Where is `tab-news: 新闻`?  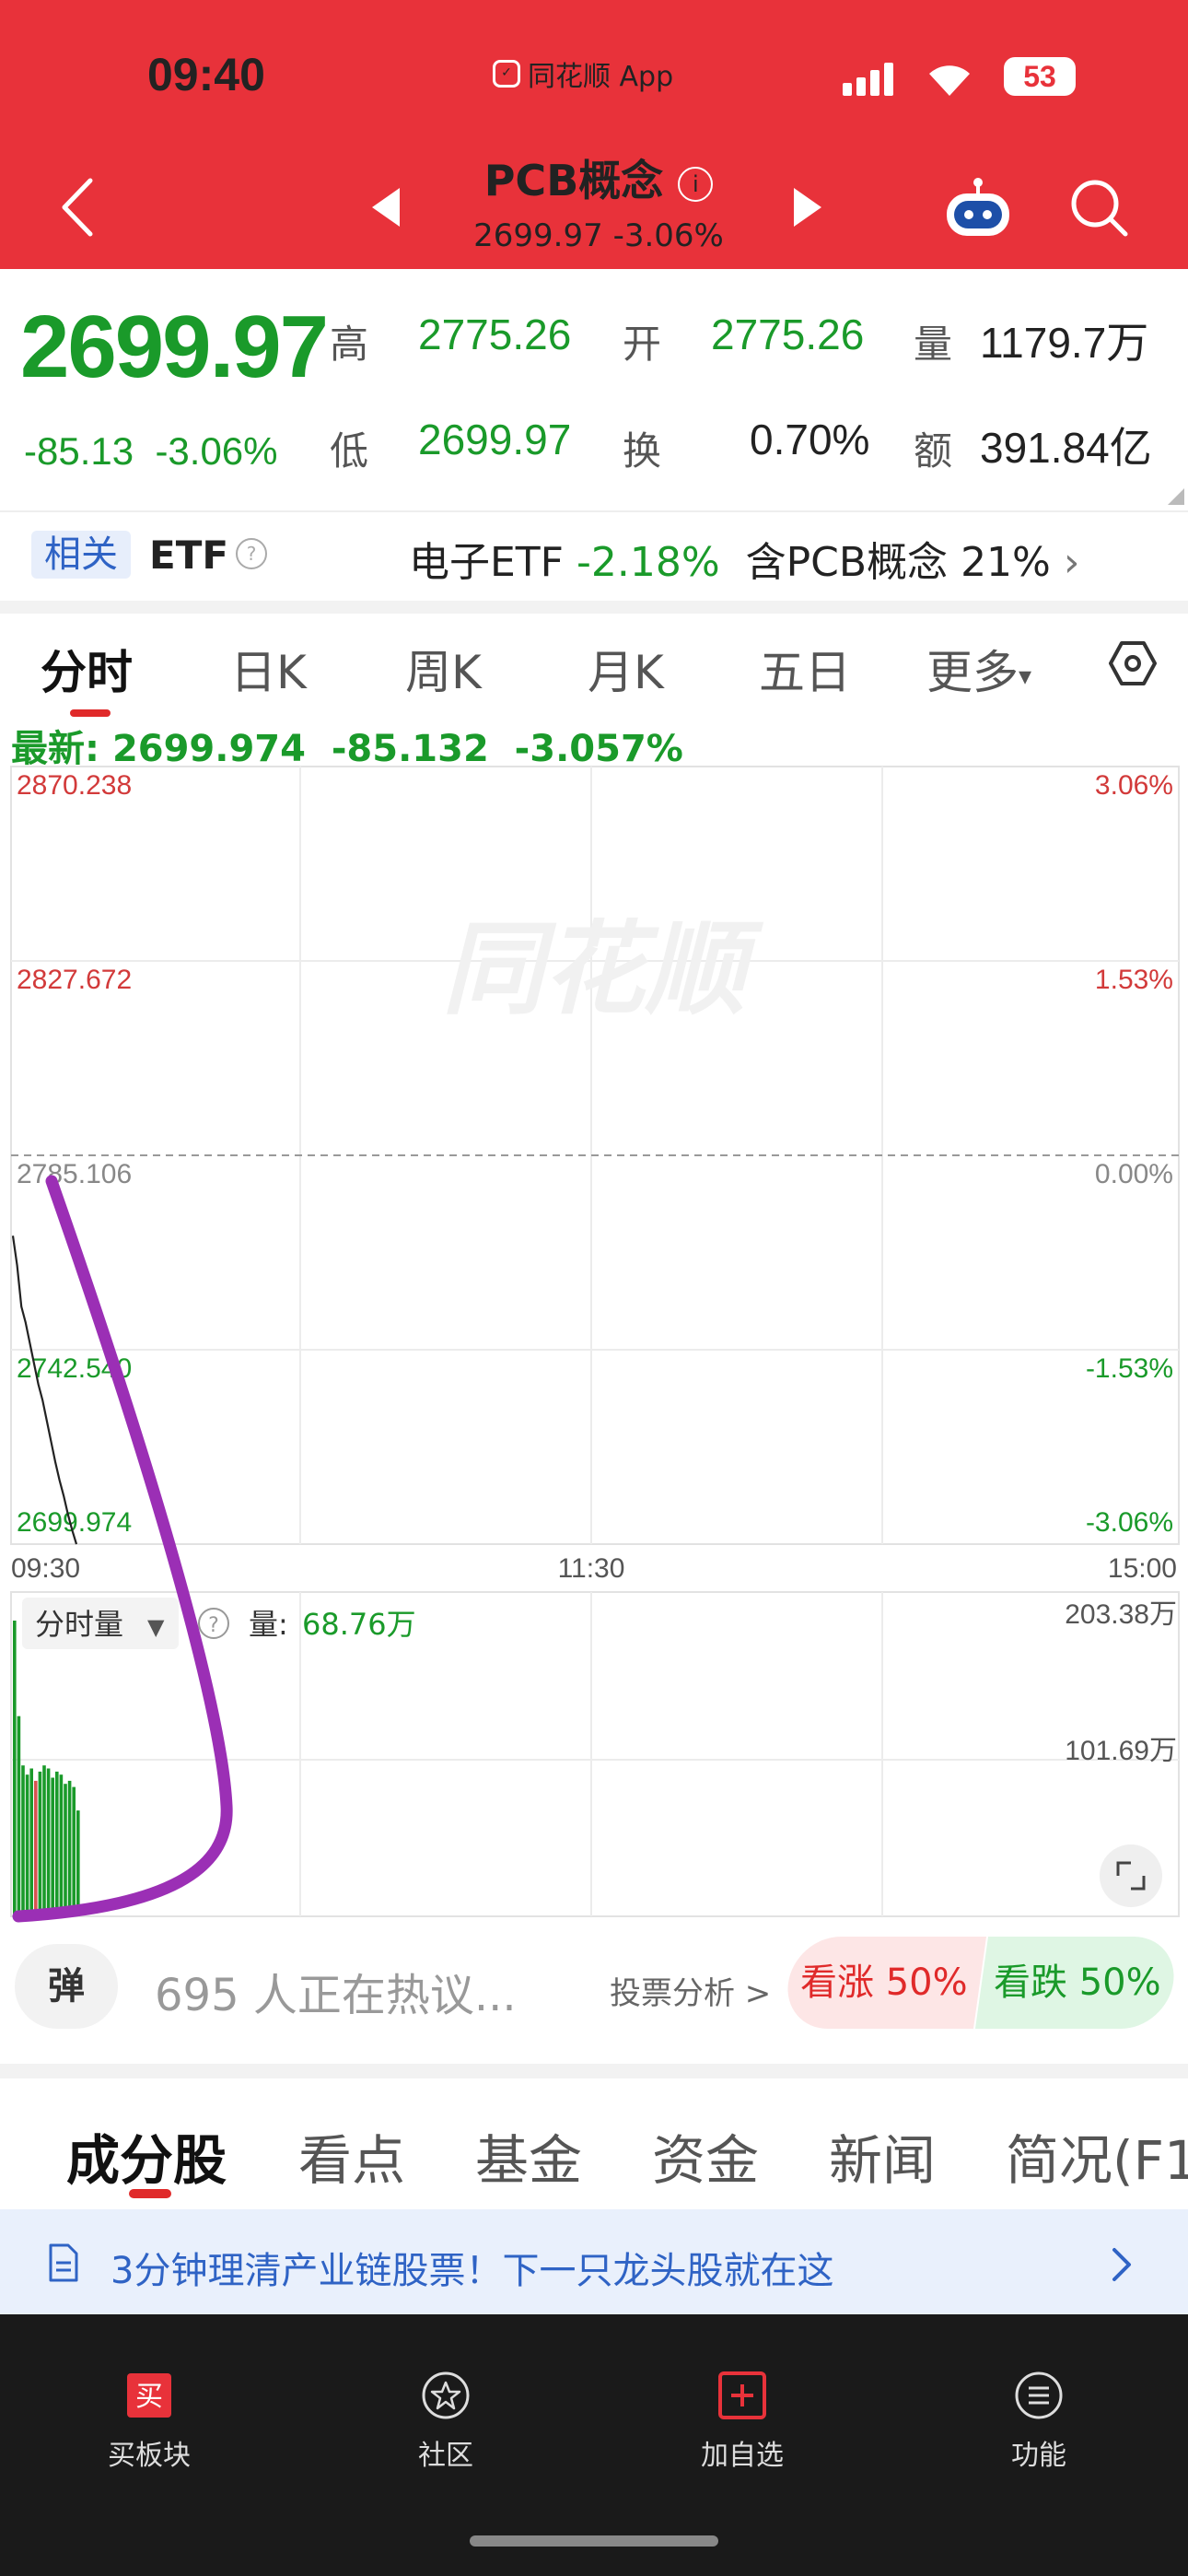
tab-news: 新闻 is located at coordinates (882, 2156).